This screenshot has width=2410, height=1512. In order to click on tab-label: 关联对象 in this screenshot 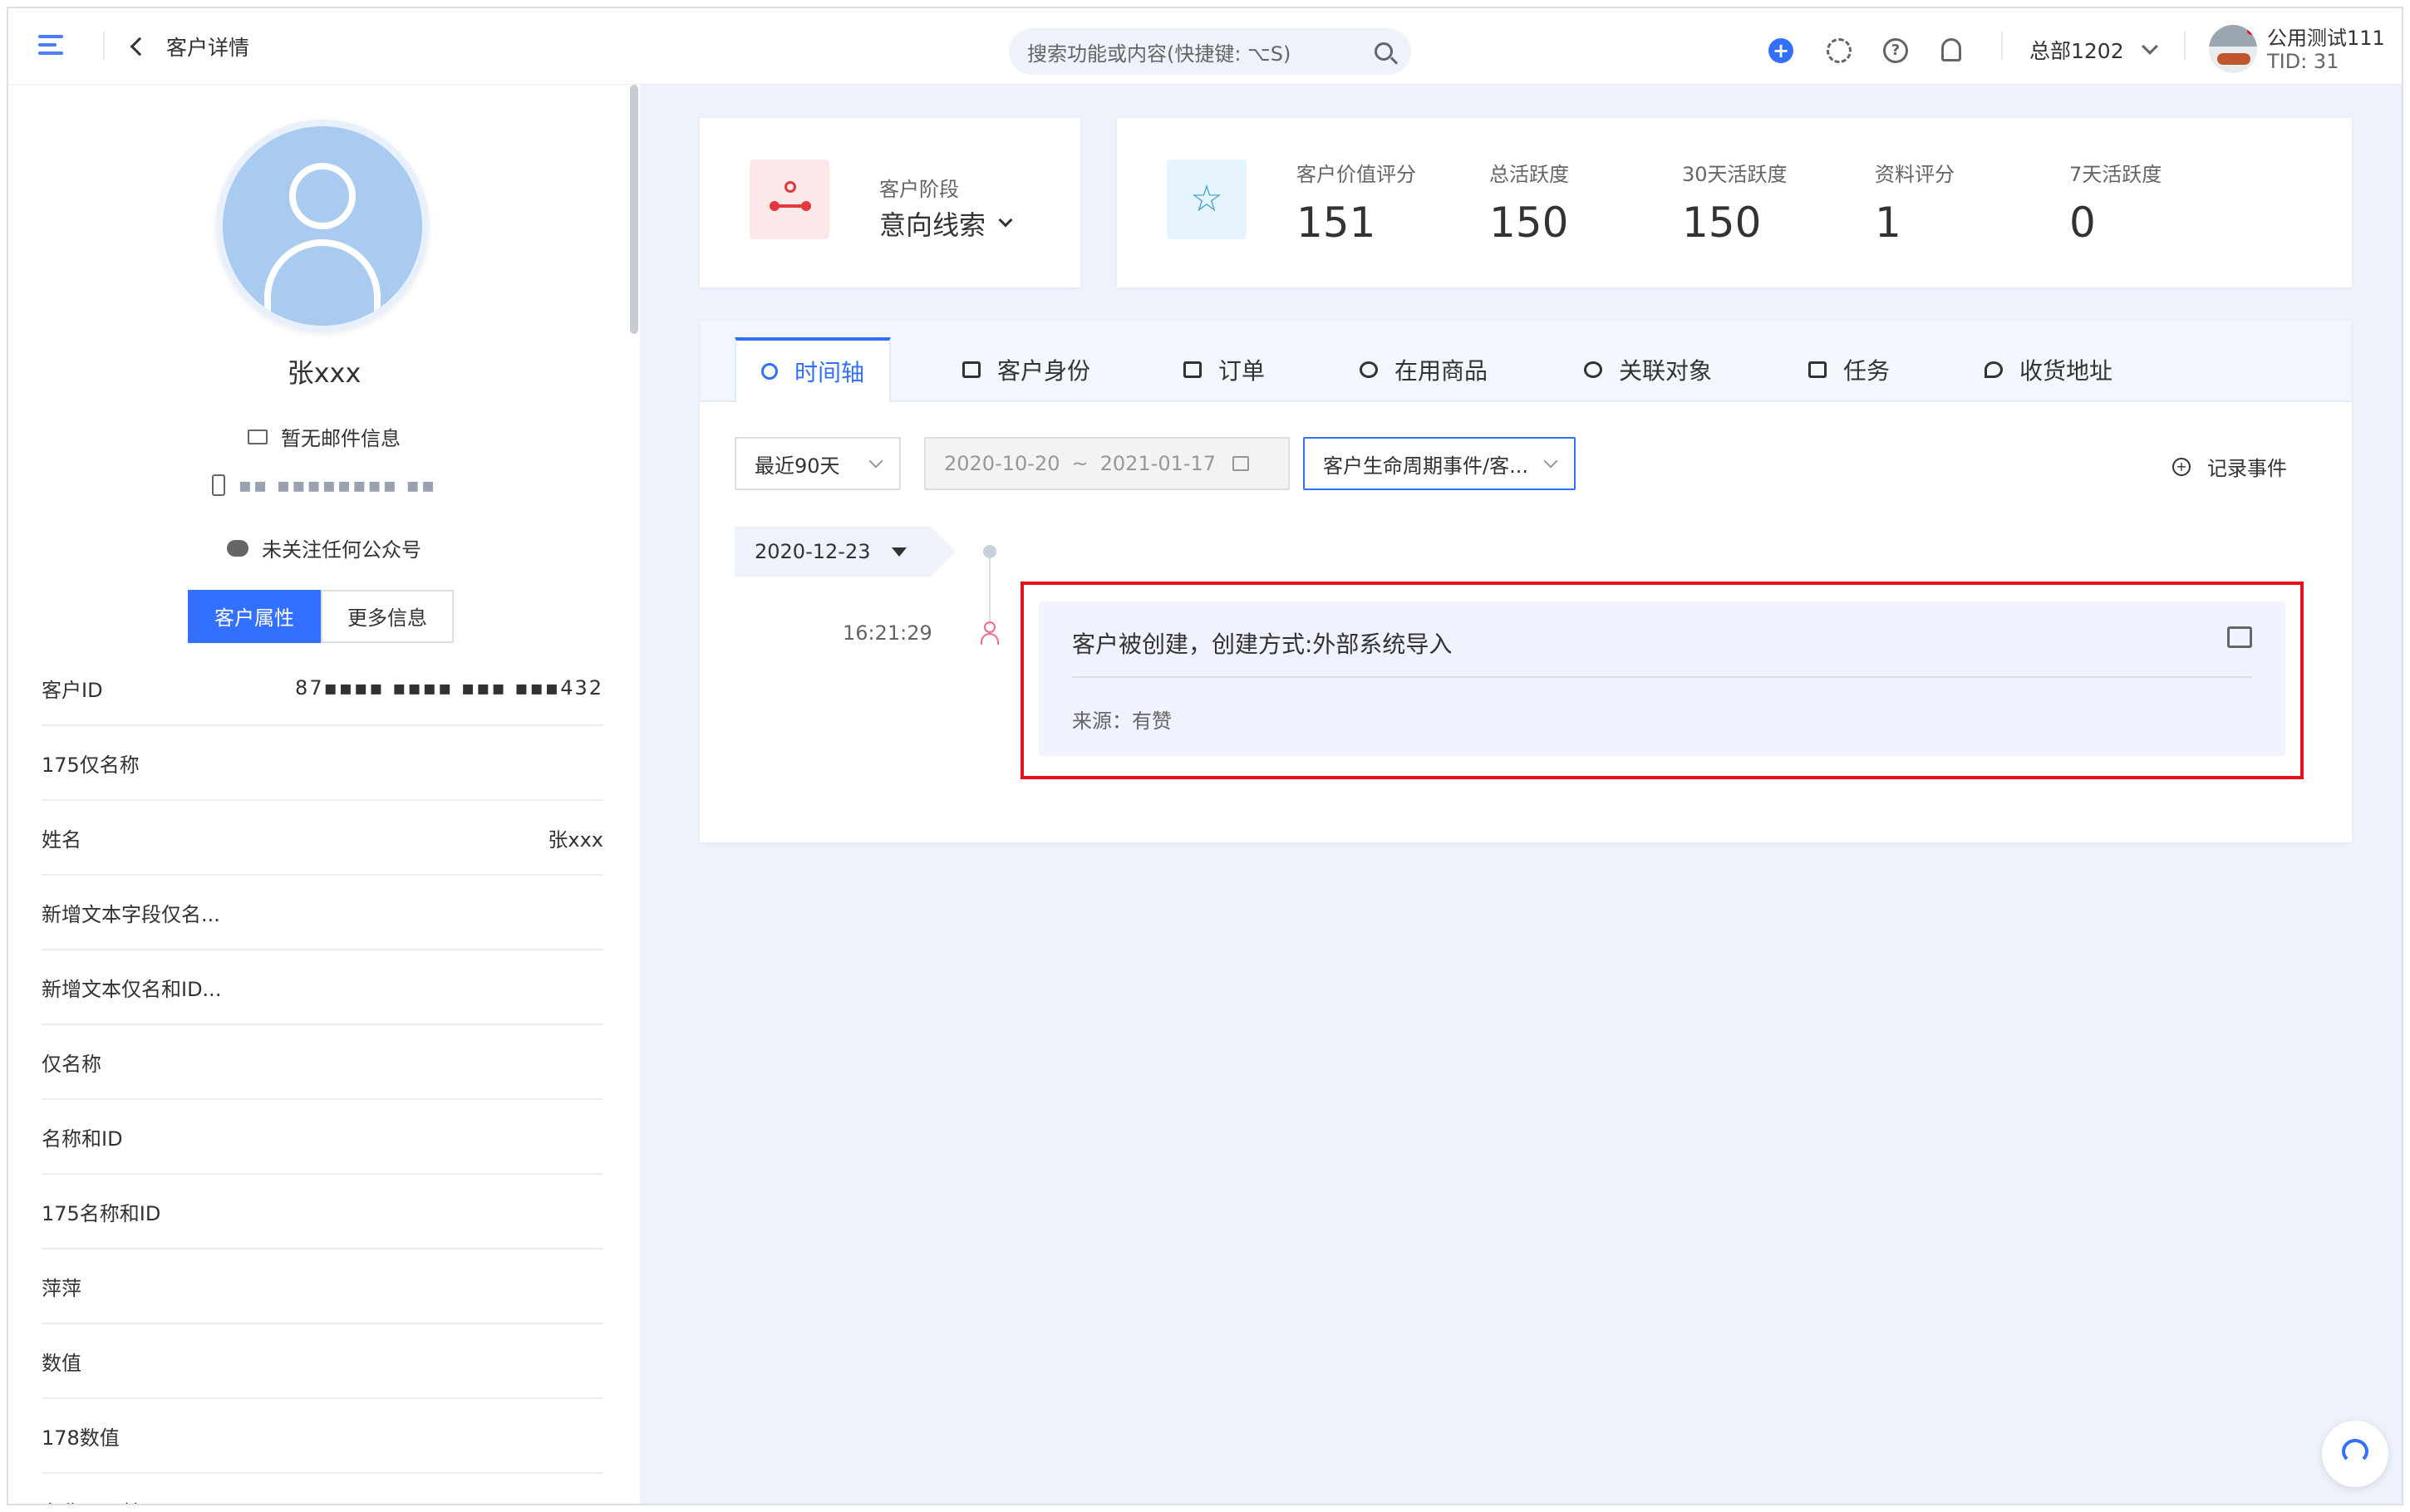, I will do `click(1666, 371)`.